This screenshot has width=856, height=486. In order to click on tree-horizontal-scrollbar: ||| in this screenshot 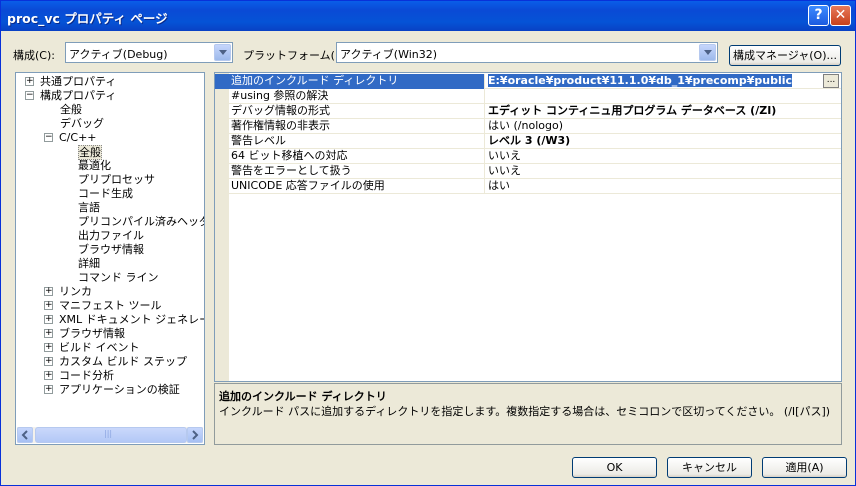, I will do `click(110, 435)`.